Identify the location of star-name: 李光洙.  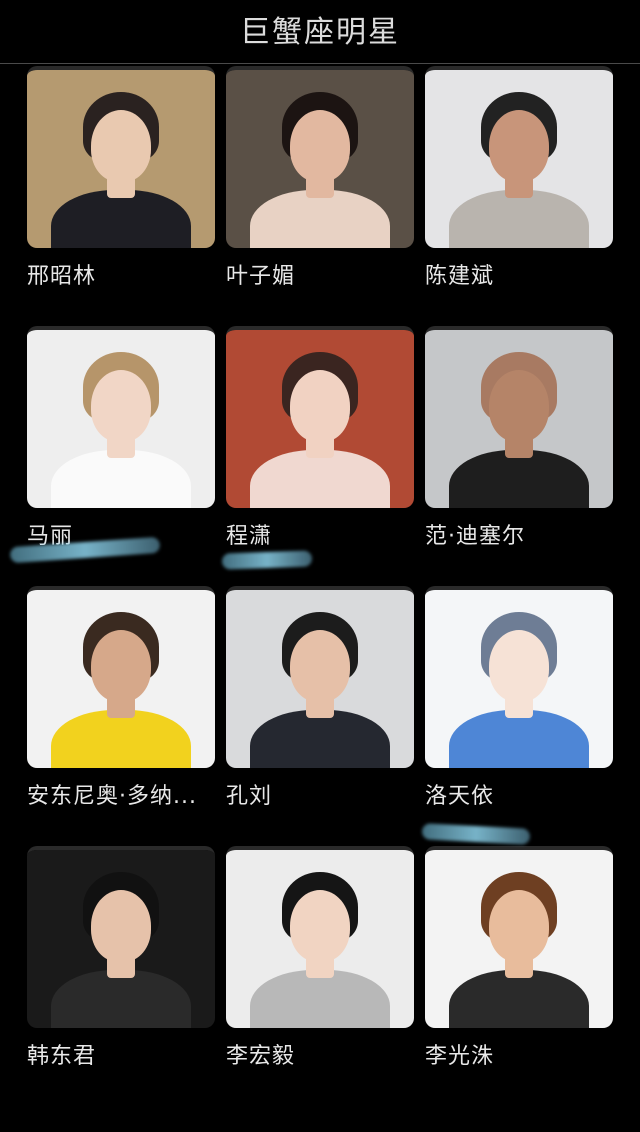
(525, 1054).